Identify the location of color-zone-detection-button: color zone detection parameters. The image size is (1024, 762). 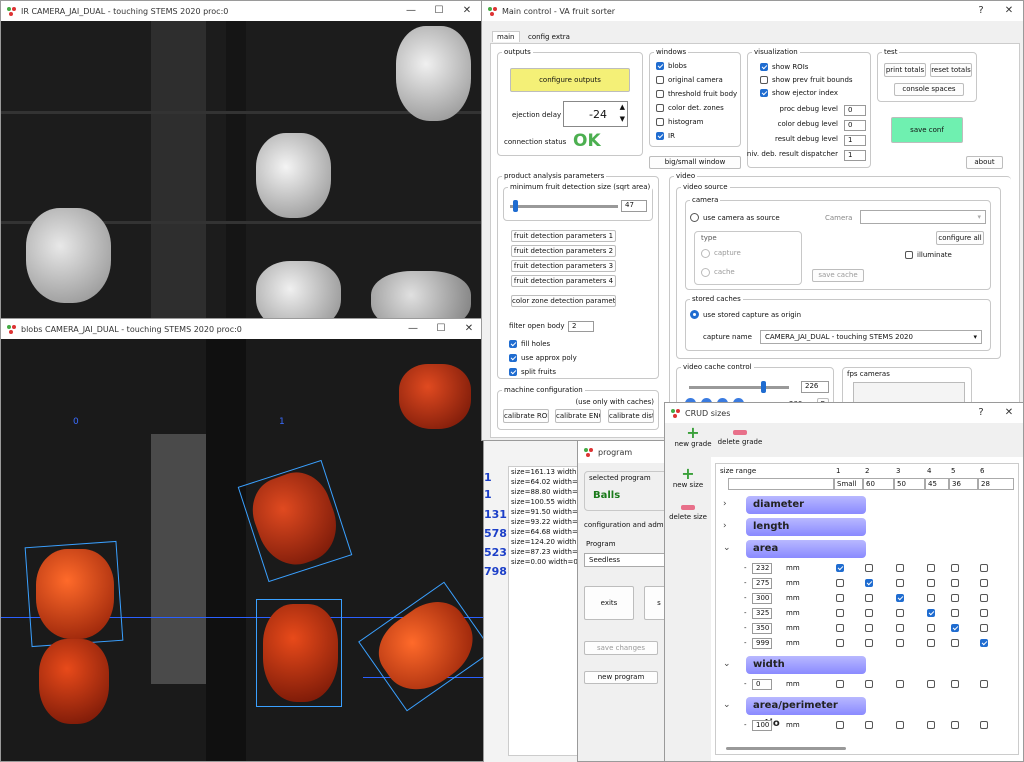
(563, 301).